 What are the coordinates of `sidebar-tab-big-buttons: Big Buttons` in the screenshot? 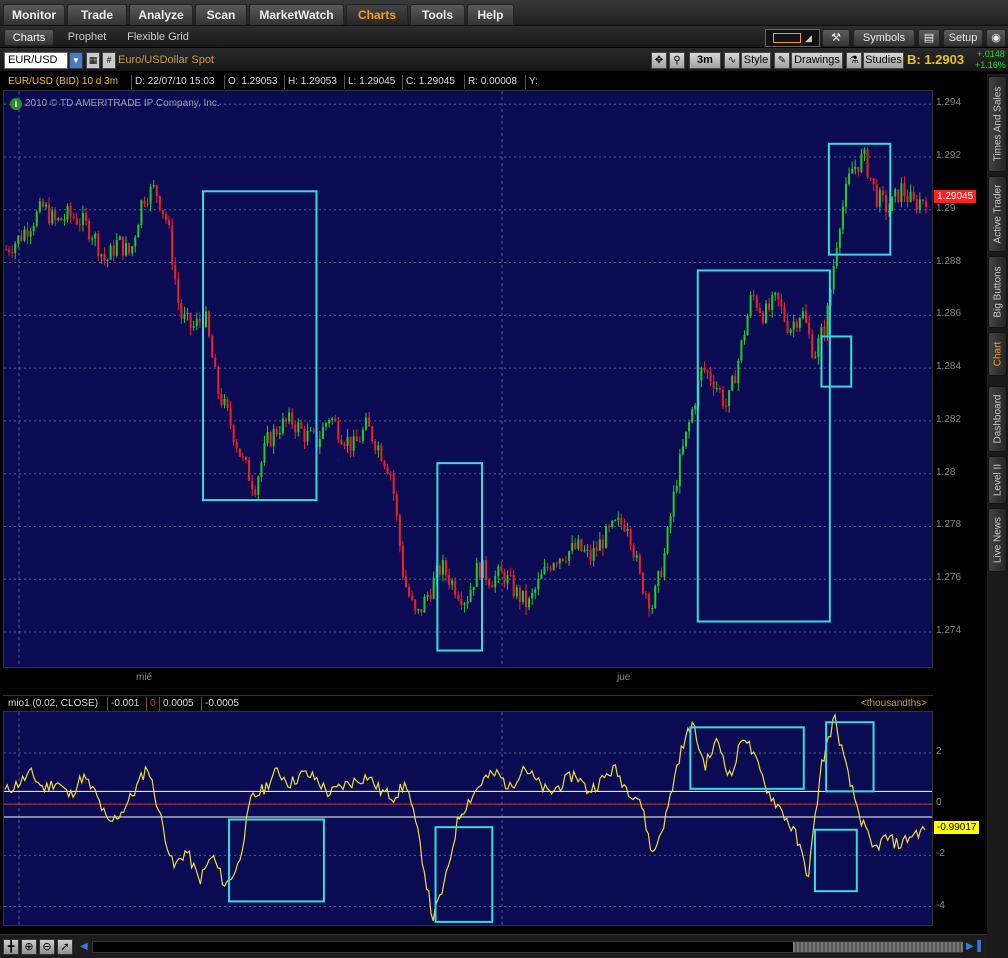 It's located at (997, 292).